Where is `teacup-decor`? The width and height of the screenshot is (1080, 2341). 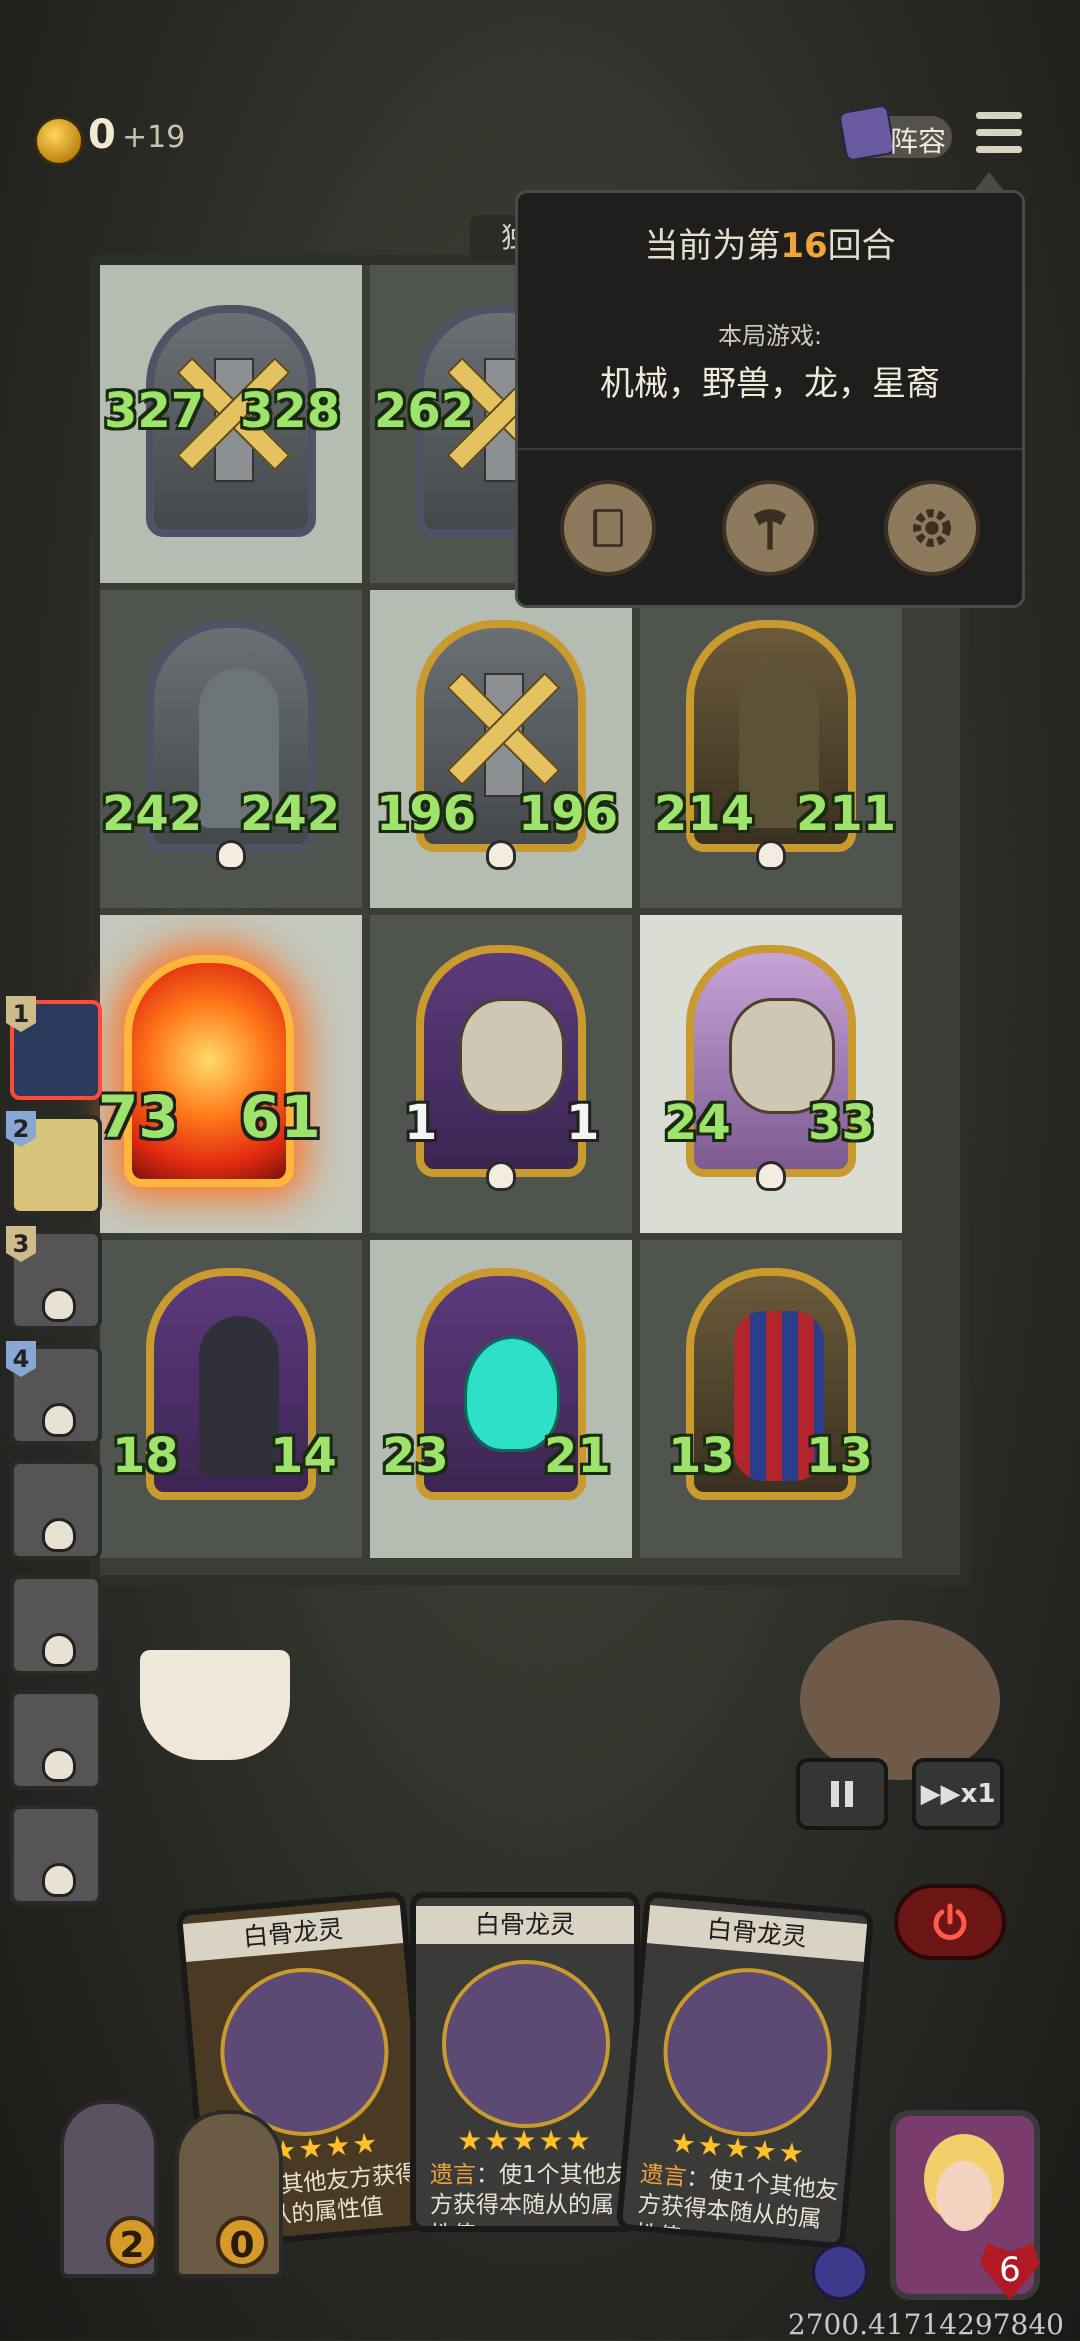
teacup-decor is located at coordinates (215, 1705).